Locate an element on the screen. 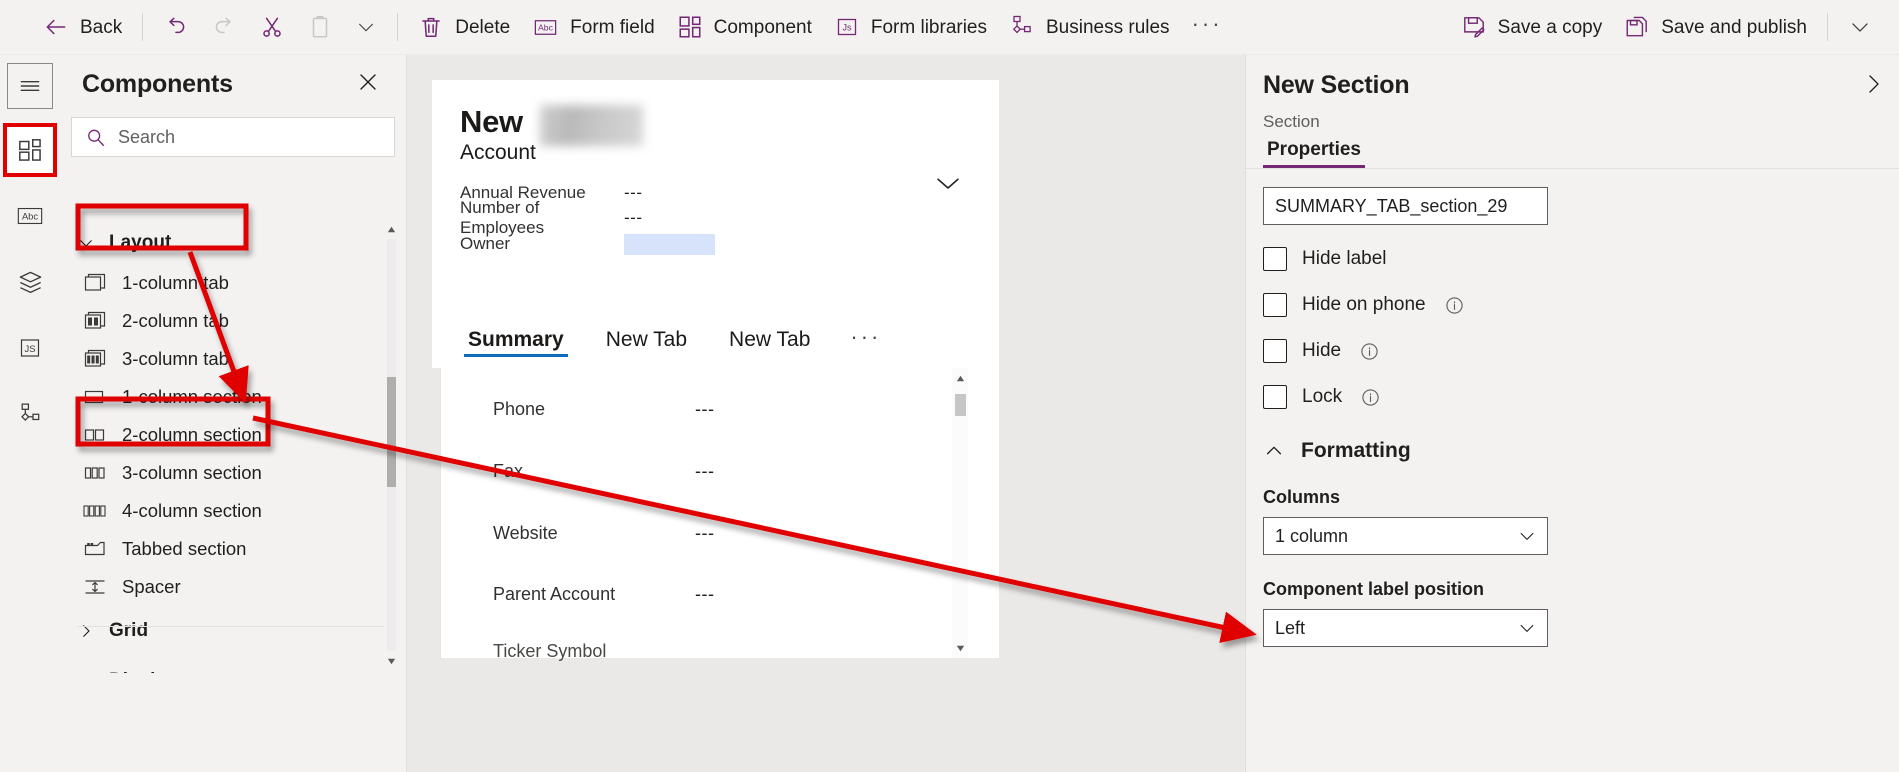 This screenshot has width=1899, height=772. checkbox-hide-label: Hide label is located at coordinates (1572, 259).